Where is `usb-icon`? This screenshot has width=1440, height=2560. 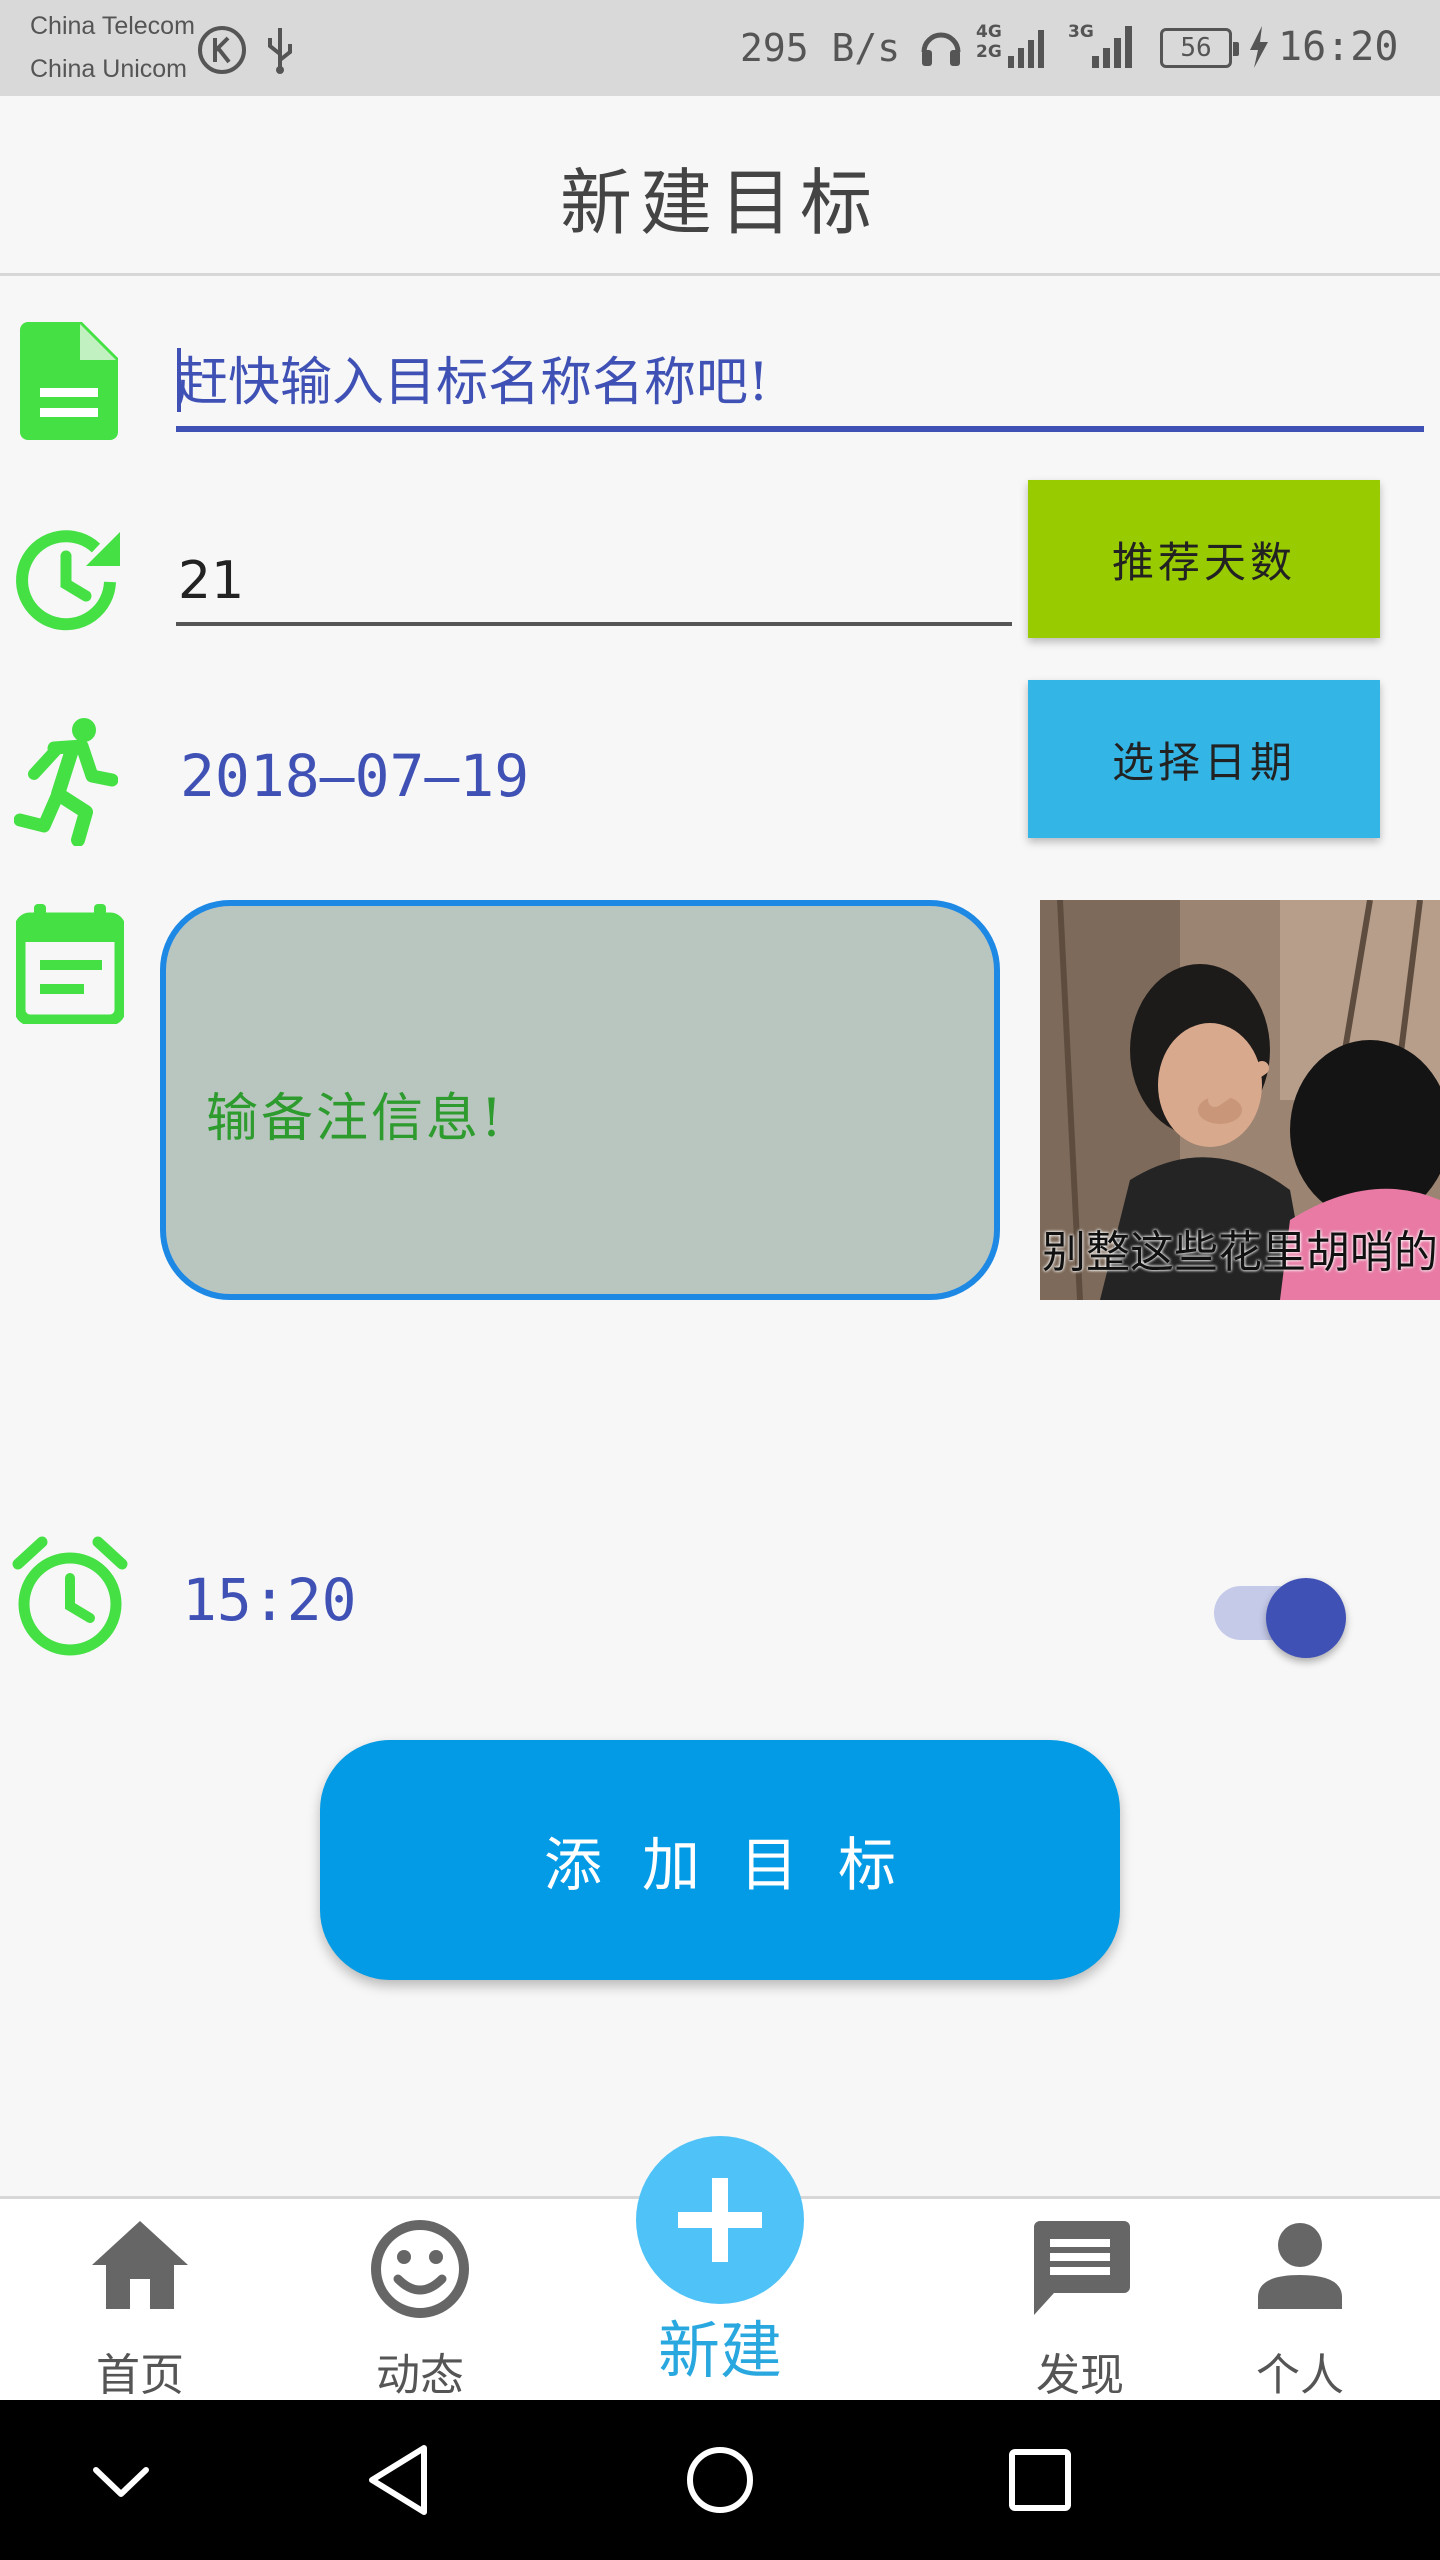
usb-icon is located at coordinates (280, 51).